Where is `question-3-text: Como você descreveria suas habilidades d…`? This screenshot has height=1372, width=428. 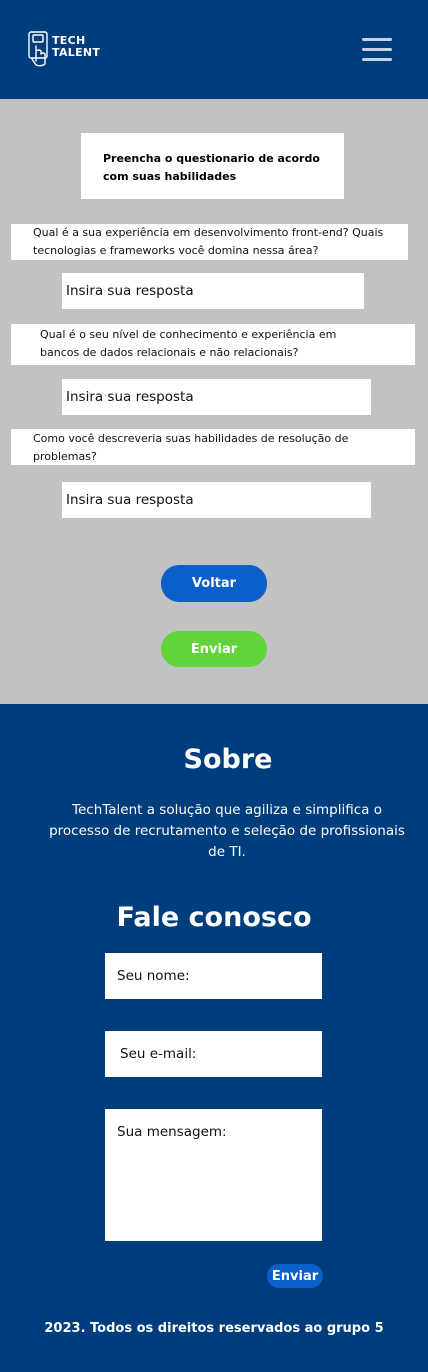 question-3-text: Como você descreveria suas habilidades d… is located at coordinates (213, 447).